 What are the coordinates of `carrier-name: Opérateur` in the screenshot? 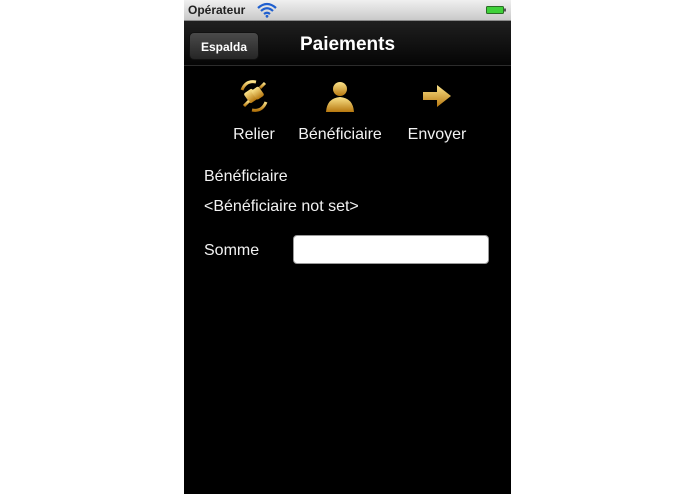 It's located at (217, 10).